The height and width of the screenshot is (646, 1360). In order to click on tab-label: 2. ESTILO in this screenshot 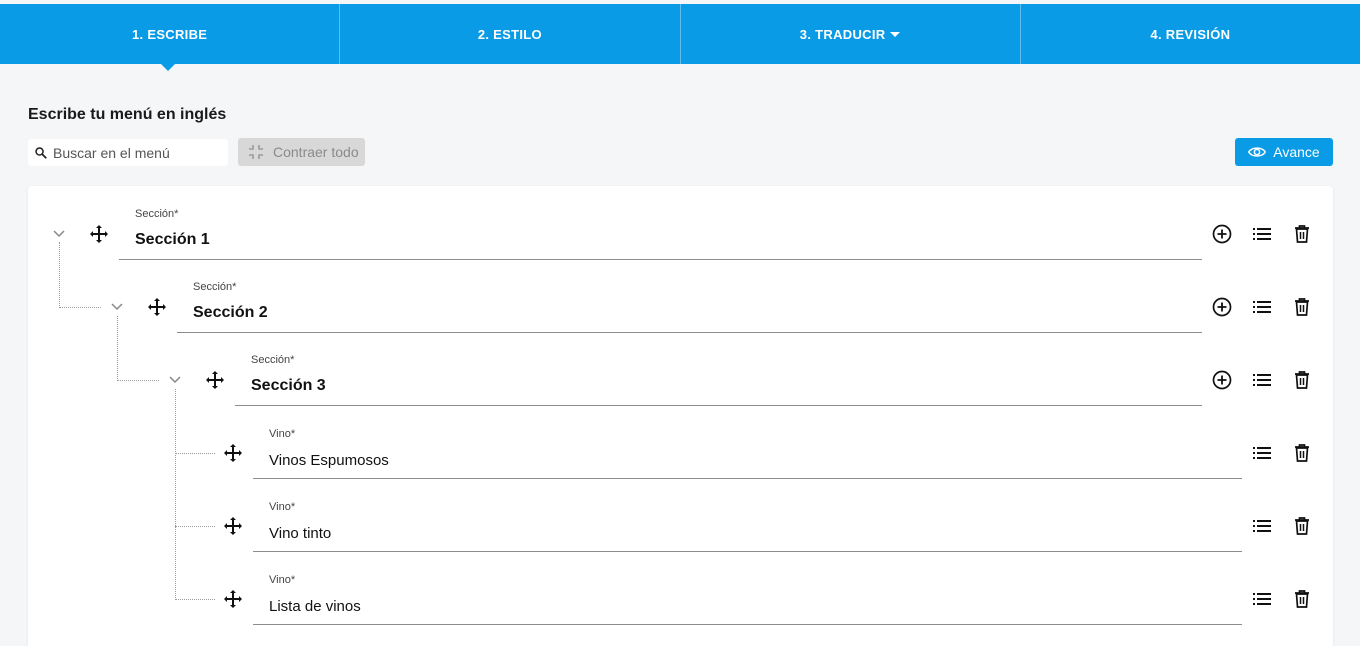, I will do `click(509, 34)`.